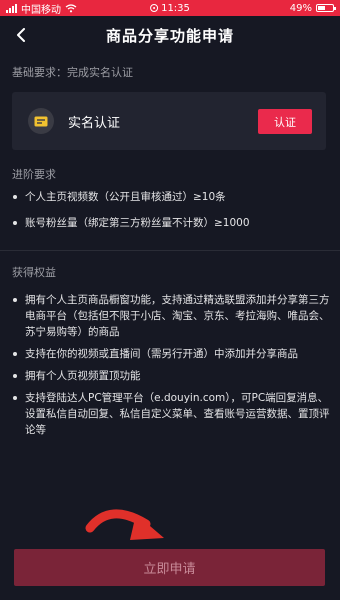 Image resolution: width=340 pixels, height=600 pixels. Describe the element at coordinates (175, 8) in the screenshot. I see `status-time: 11:35` at that location.